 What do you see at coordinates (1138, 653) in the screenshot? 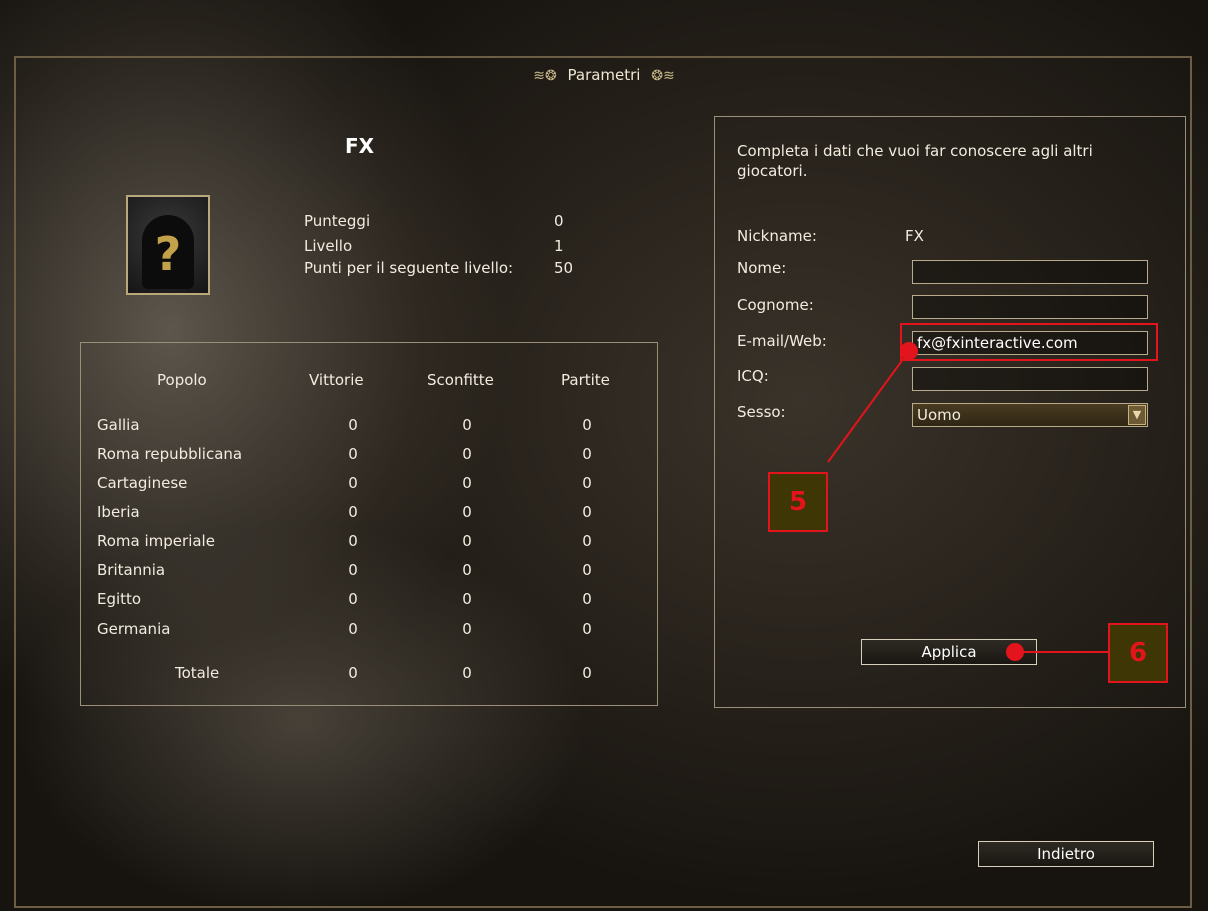
I see `callout-badge-6: 6` at bounding box center [1138, 653].